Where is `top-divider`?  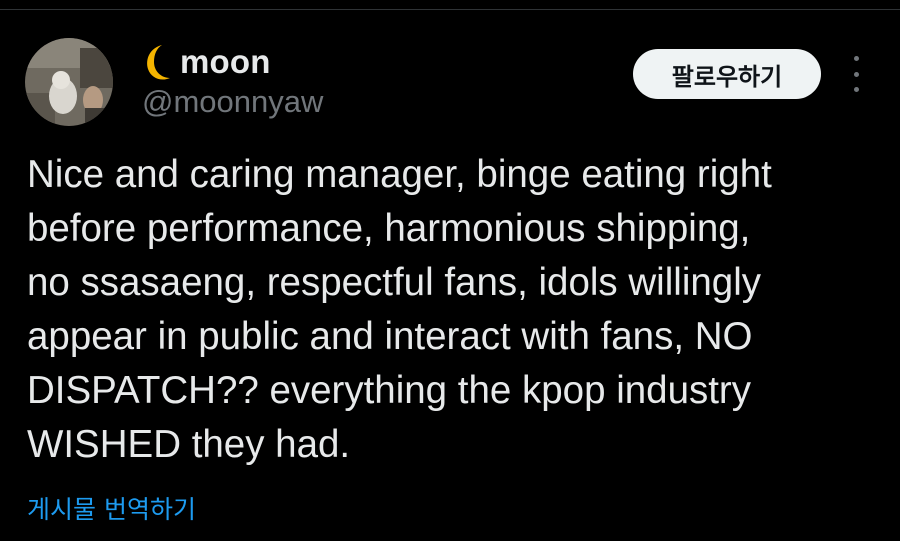 top-divider is located at coordinates (450, 9).